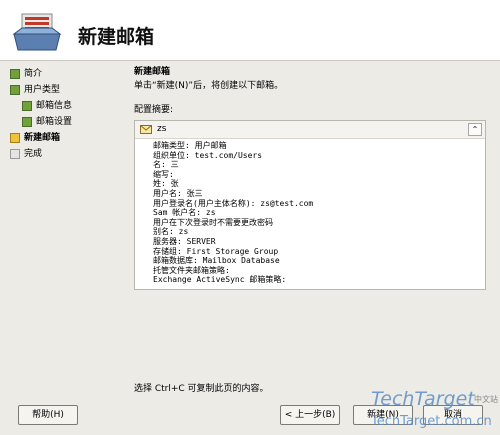  I want to click on step-current-icon, so click(15, 138).